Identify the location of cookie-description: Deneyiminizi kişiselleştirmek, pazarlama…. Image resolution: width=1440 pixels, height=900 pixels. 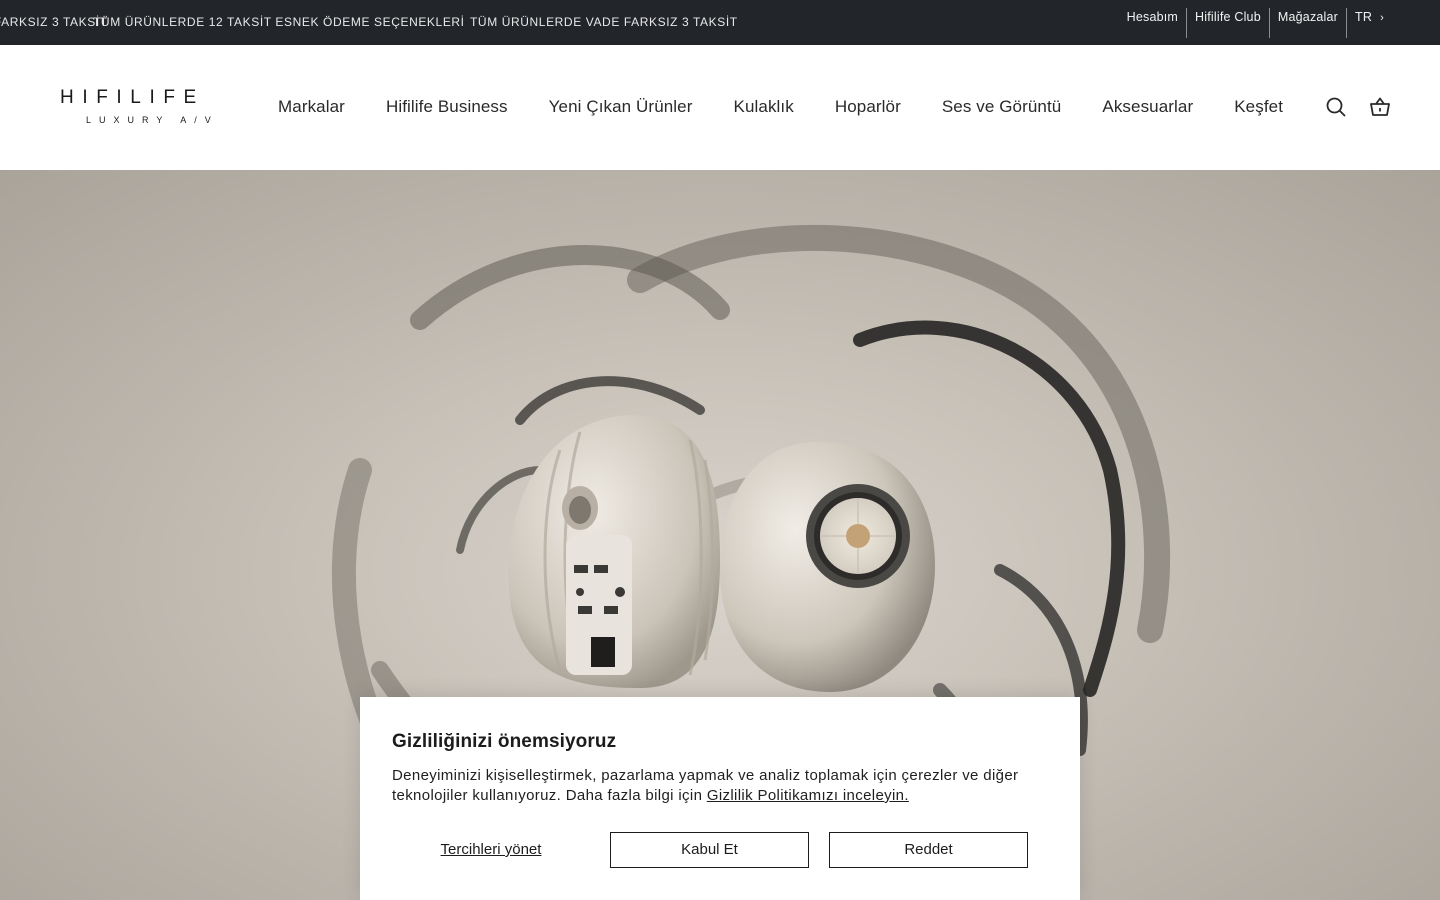
(722, 786).